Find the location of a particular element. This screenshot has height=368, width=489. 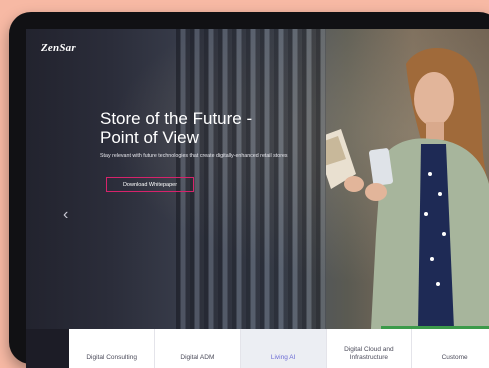

hero-title: Store of the Future - Point of View is located at coordinates (190, 128).